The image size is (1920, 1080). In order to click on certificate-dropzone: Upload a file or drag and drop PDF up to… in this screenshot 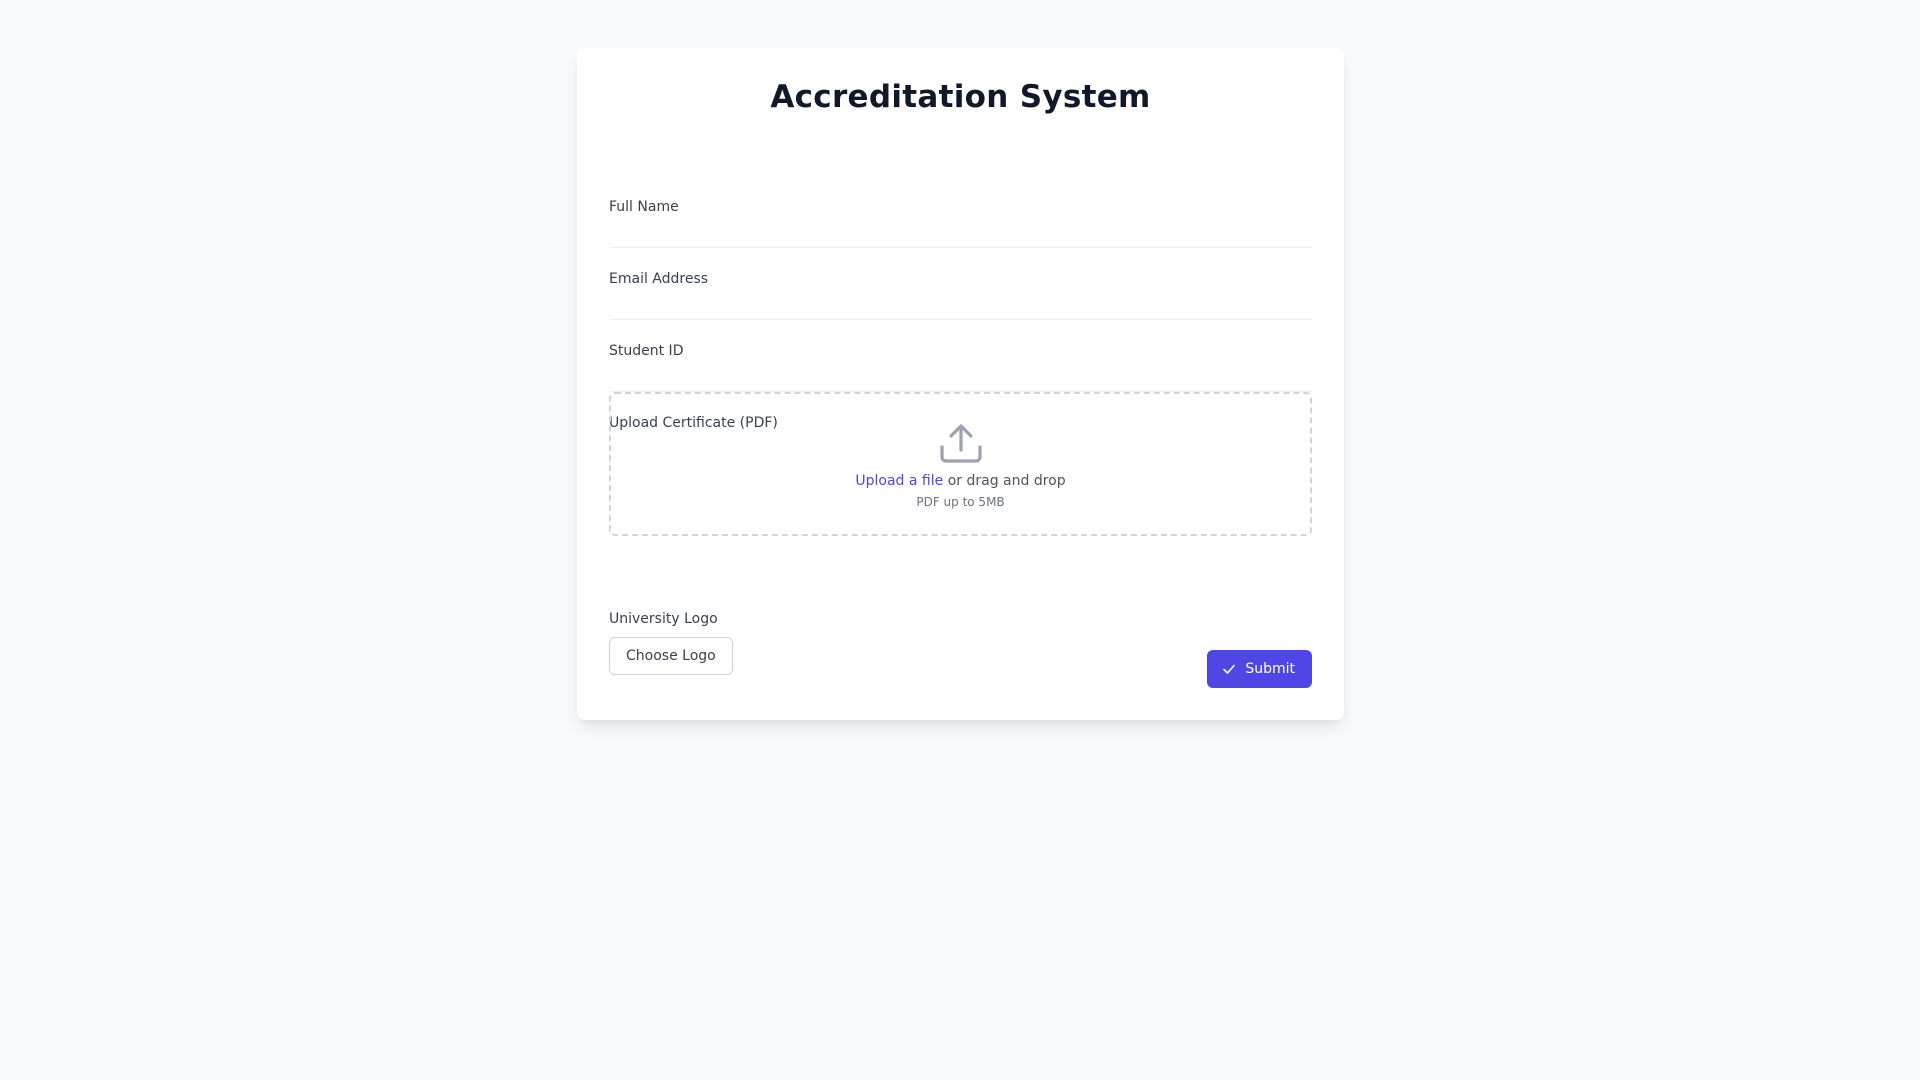, I will do `click(960, 464)`.